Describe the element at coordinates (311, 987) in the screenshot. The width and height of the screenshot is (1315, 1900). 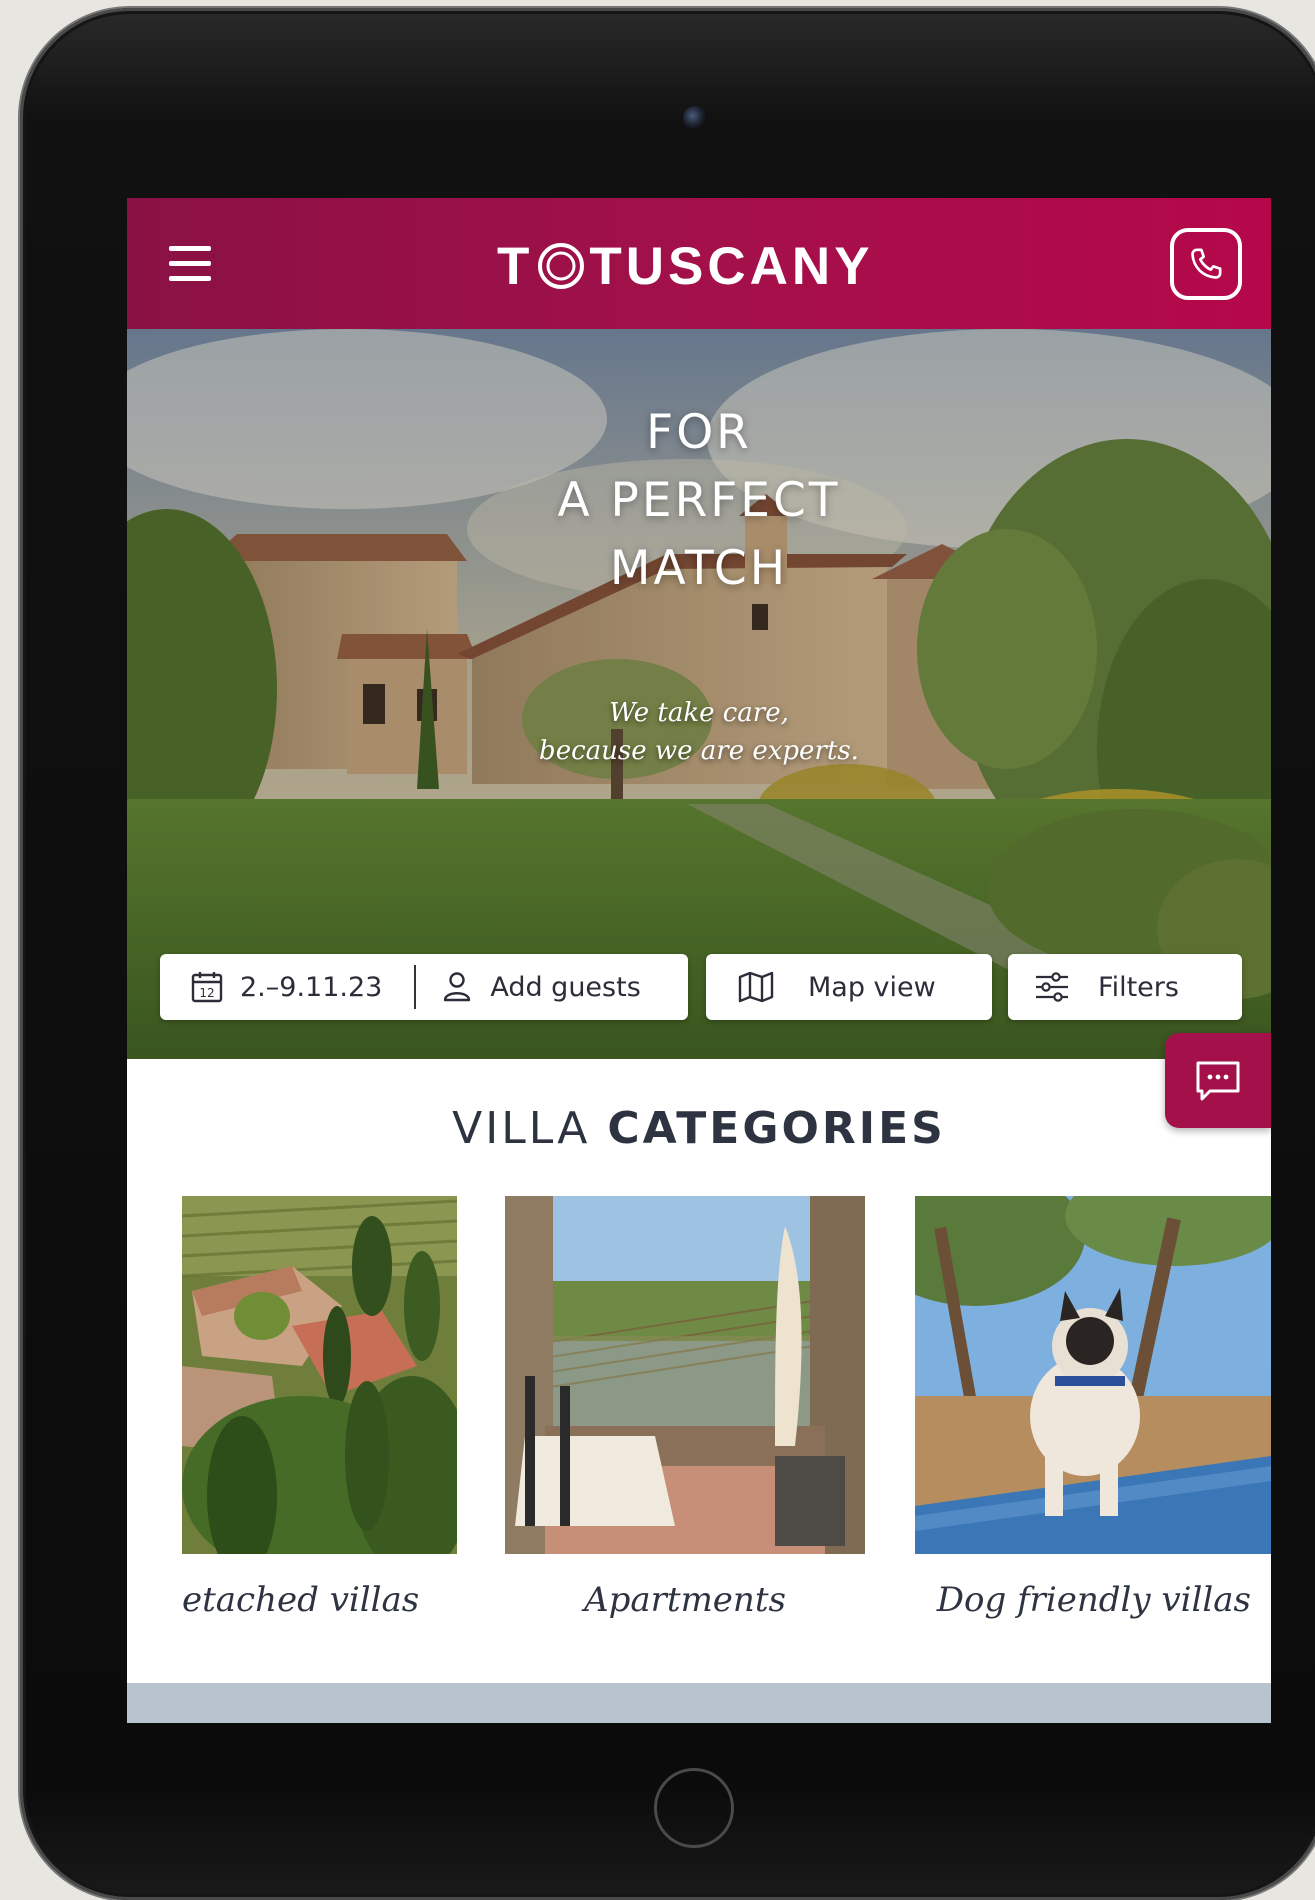
I see `dates-value: 2.–9.11.23` at that location.